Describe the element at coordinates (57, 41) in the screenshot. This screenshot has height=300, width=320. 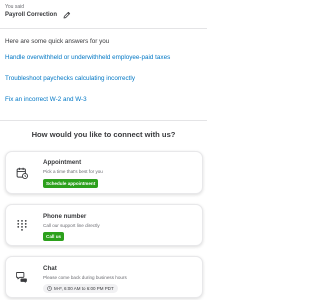
I see `quick-answers-title: Here are some quick answers for you` at that location.